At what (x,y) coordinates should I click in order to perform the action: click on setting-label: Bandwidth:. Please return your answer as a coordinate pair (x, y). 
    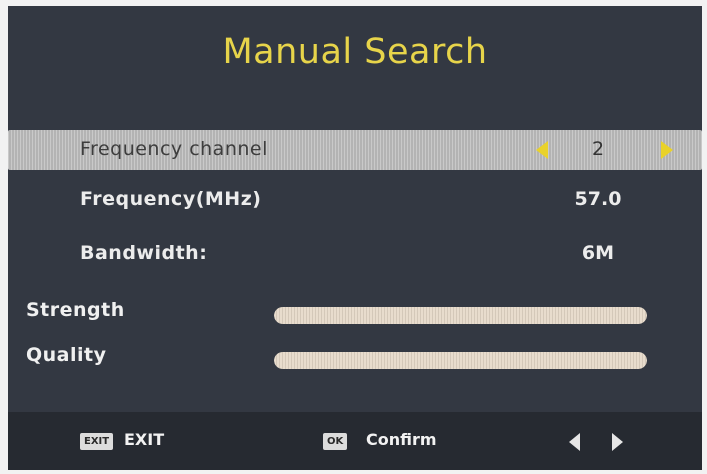
    Looking at the image, I should click on (144, 253).